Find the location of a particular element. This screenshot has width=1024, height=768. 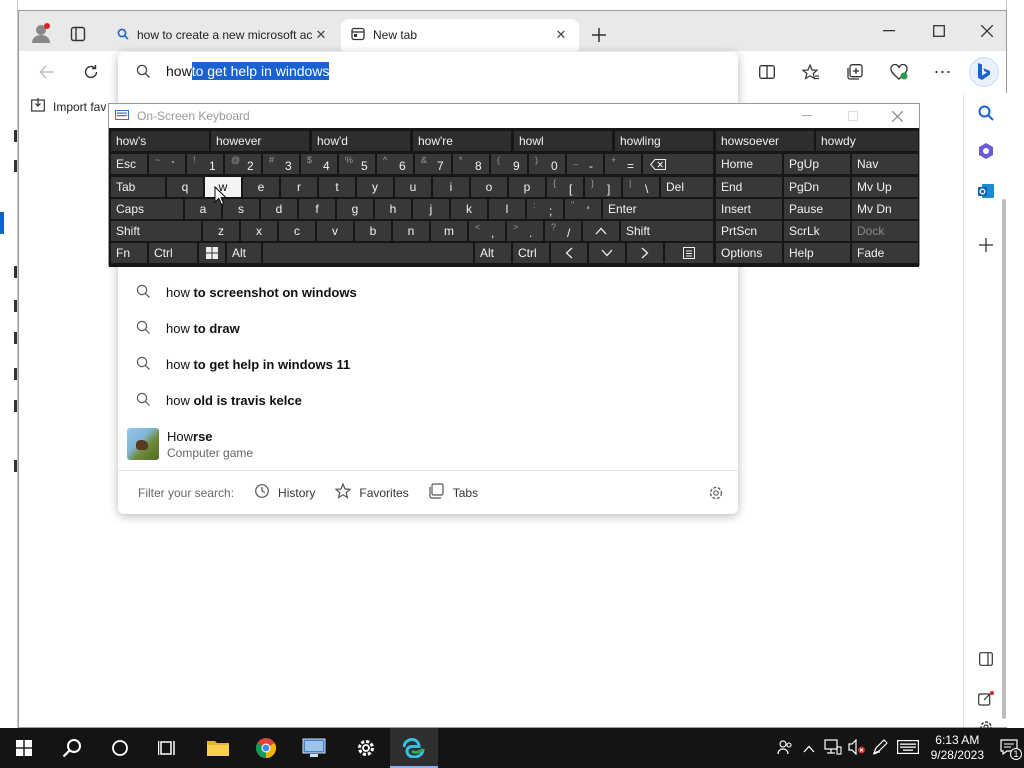

key-s: s is located at coordinates (241, 209).